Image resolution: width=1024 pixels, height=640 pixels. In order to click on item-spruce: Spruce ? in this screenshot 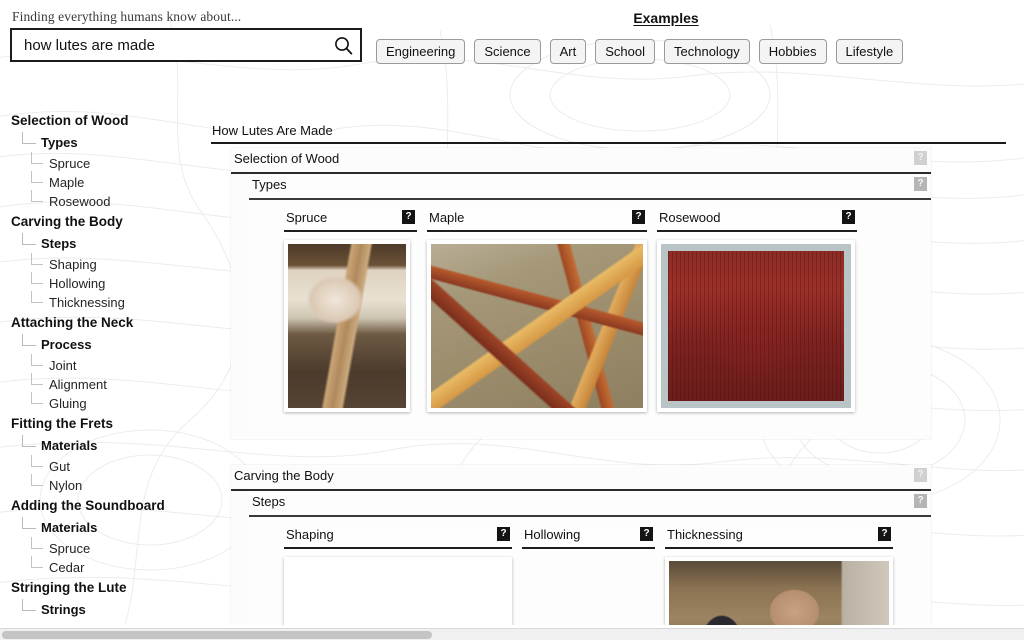, I will do `click(350, 312)`.